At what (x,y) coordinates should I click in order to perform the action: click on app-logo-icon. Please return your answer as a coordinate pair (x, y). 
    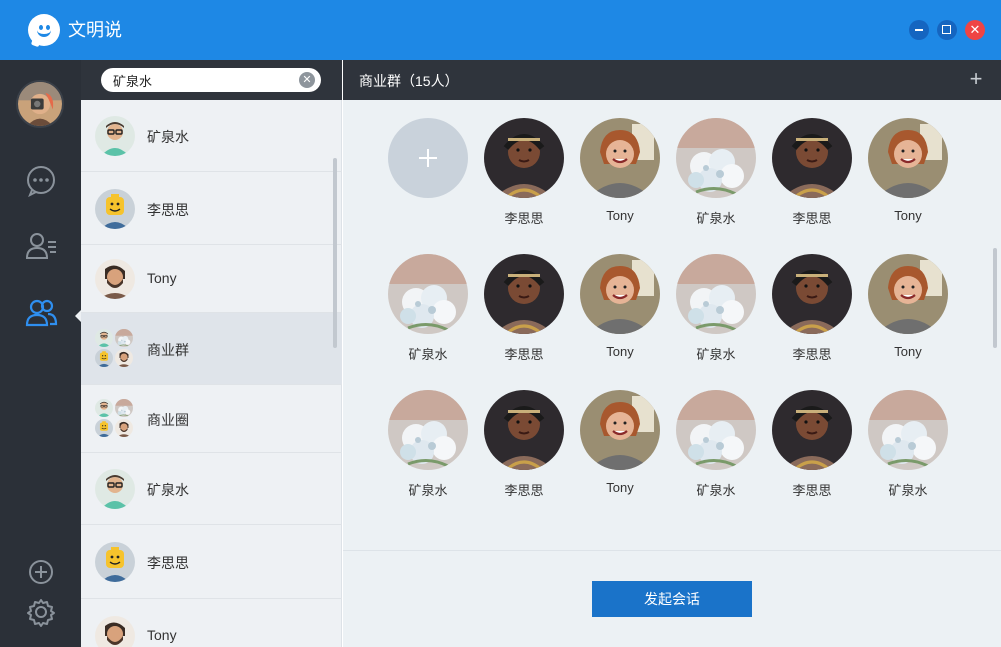
    Looking at the image, I should click on (44, 31).